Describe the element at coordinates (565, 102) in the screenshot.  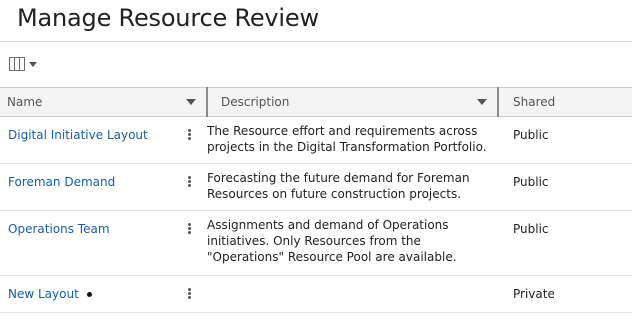
I see `column-header-shared: Shared` at that location.